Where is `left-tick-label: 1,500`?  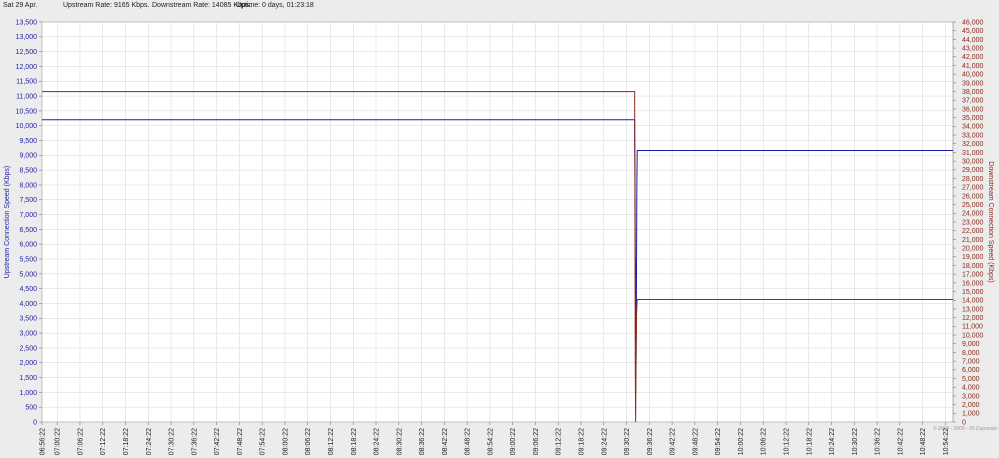
left-tick-label: 1,500 is located at coordinates (28, 378).